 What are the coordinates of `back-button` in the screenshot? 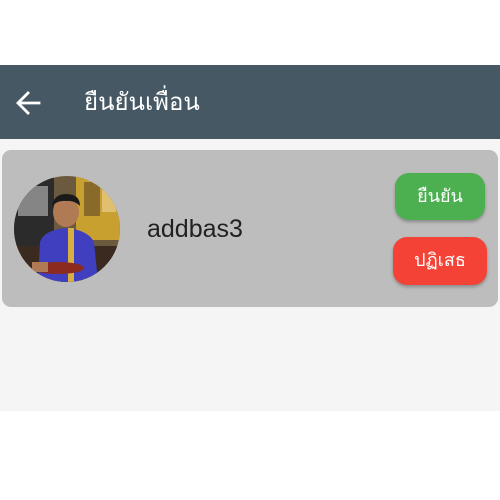 It's located at (28, 103).